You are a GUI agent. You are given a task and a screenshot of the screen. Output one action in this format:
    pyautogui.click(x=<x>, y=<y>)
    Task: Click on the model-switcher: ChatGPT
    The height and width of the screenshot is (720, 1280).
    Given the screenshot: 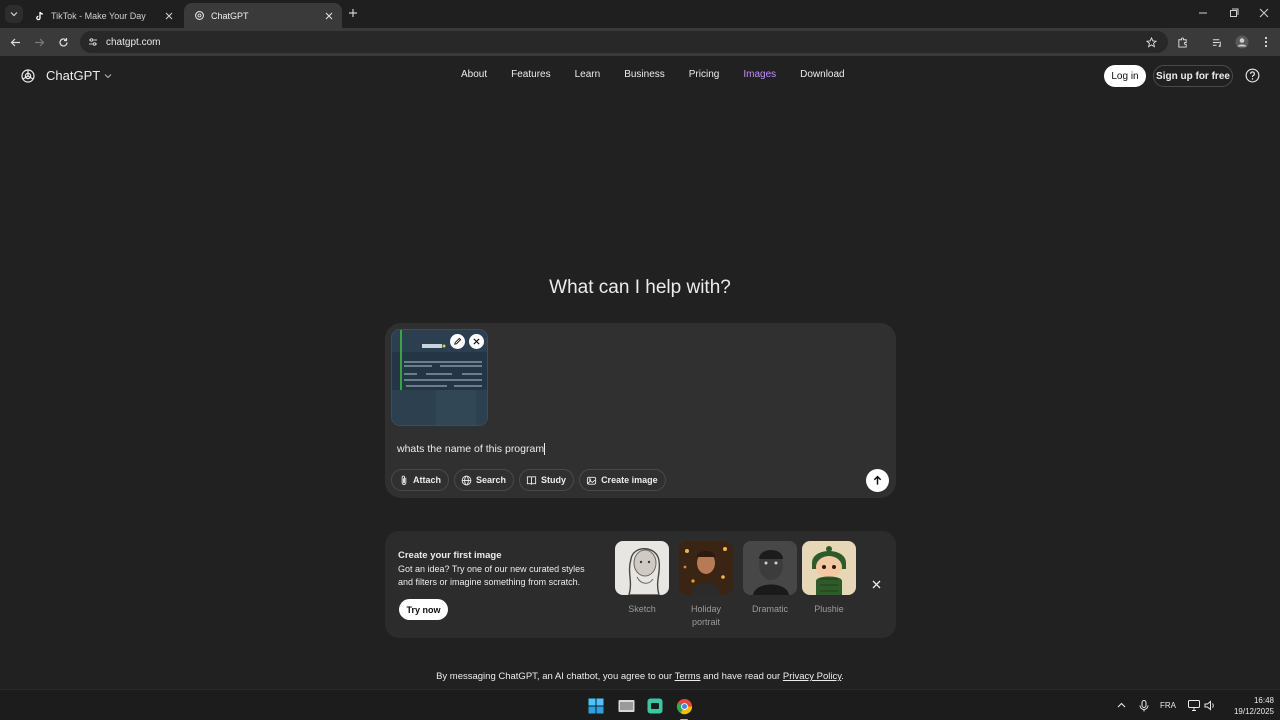 What is the action you would take?
    pyautogui.click(x=79, y=75)
    